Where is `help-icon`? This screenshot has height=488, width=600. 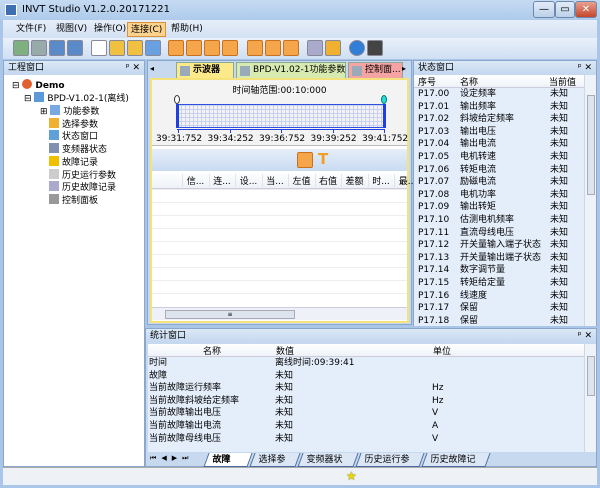 help-icon is located at coordinates (357, 48).